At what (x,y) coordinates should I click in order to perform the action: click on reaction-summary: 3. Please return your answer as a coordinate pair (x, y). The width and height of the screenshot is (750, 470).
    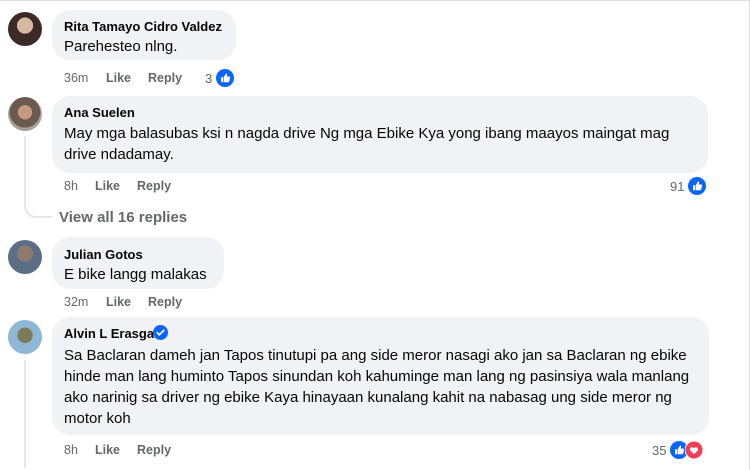
    Looking at the image, I should click on (220, 78).